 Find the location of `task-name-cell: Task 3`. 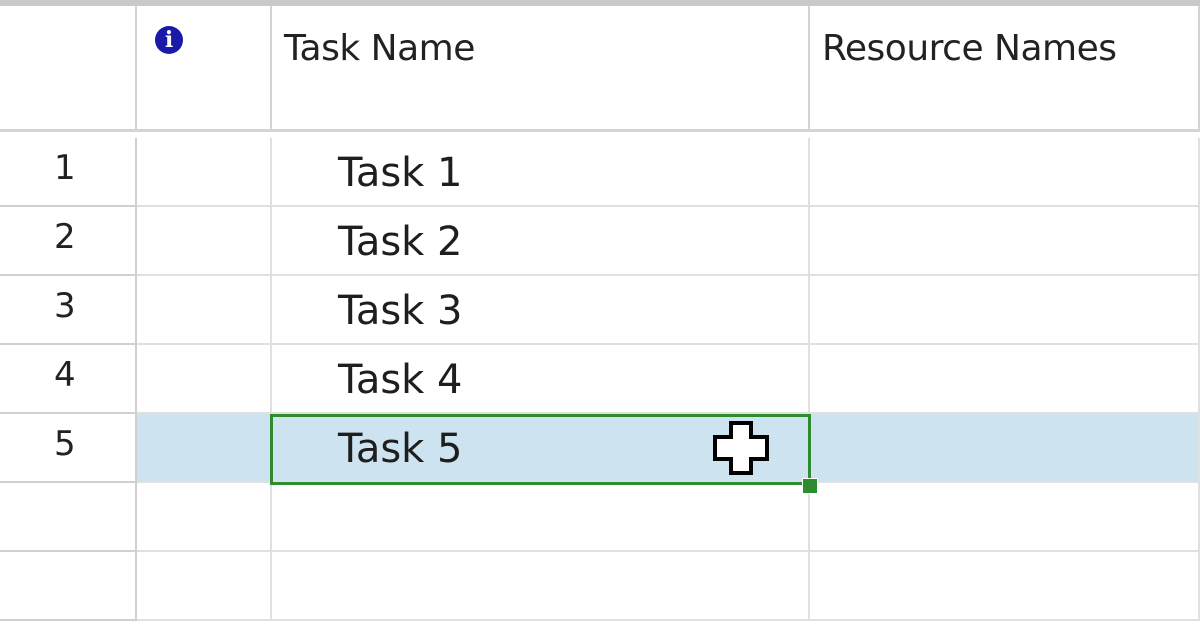

task-name-cell: Task 3 is located at coordinates (541, 310).